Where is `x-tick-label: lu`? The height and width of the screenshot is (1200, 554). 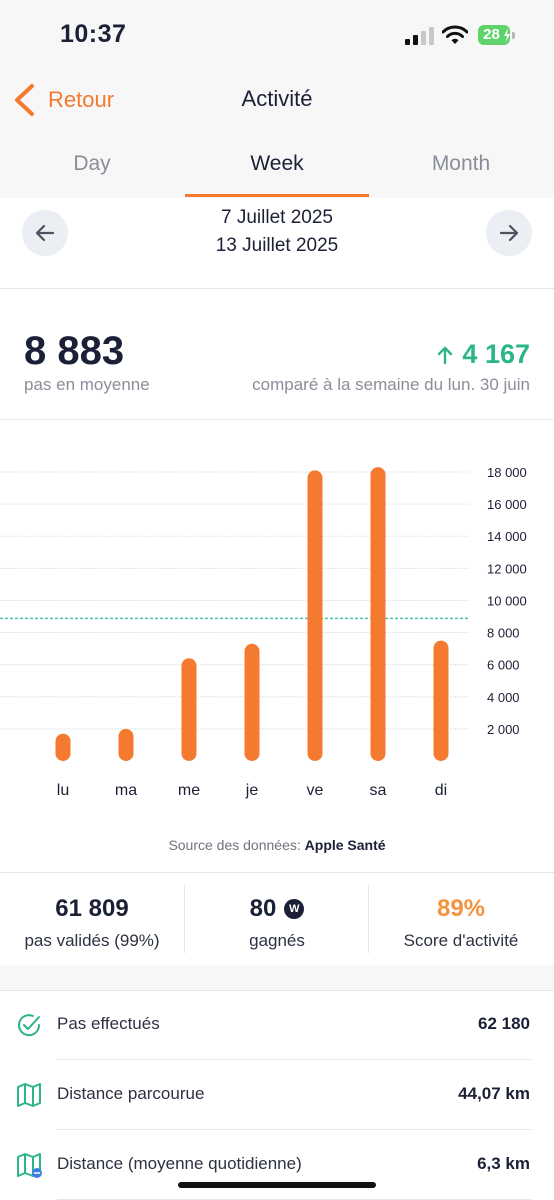
x-tick-label: lu is located at coordinates (63, 790).